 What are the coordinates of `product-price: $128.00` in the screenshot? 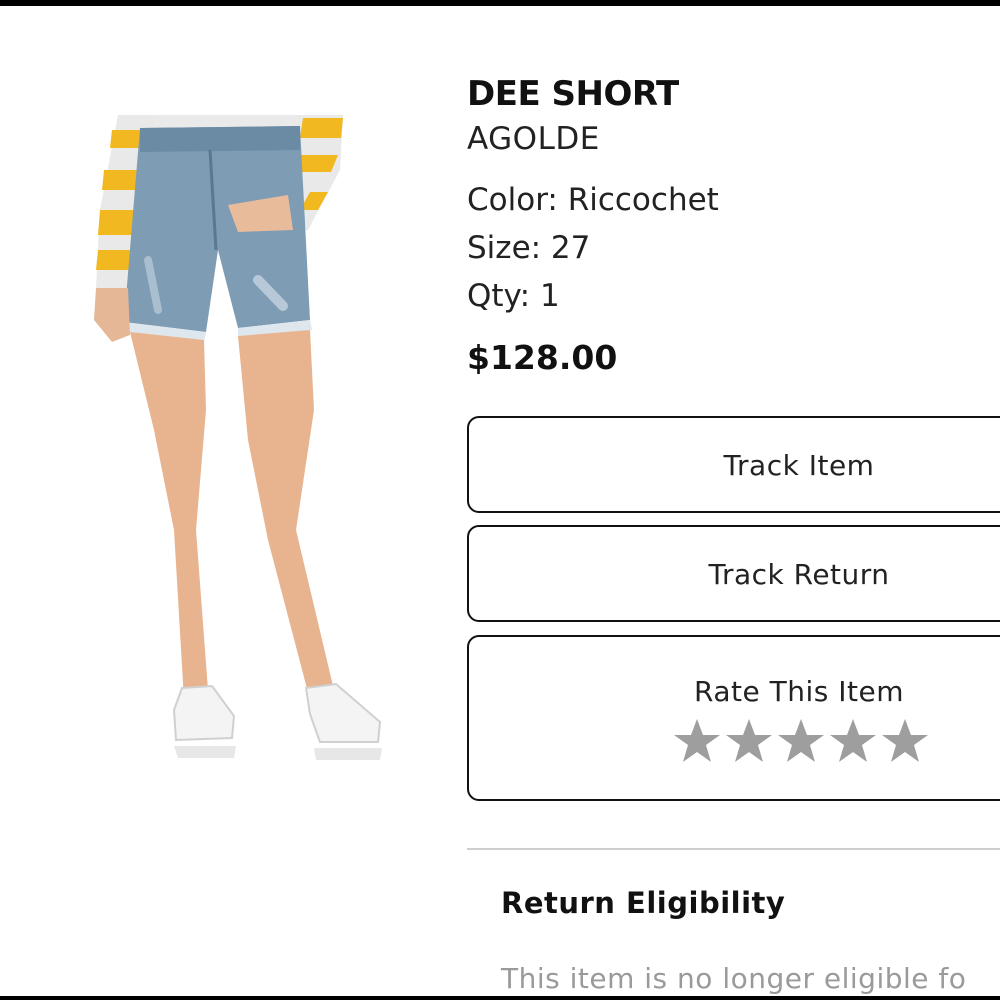 It's located at (542, 357).